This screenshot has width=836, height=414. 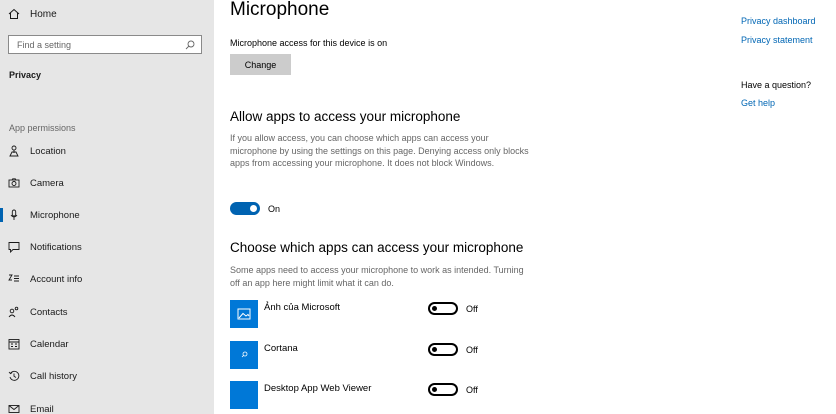 What do you see at coordinates (443, 389) in the screenshot?
I see `web-viewer-app-toggle` at bounding box center [443, 389].